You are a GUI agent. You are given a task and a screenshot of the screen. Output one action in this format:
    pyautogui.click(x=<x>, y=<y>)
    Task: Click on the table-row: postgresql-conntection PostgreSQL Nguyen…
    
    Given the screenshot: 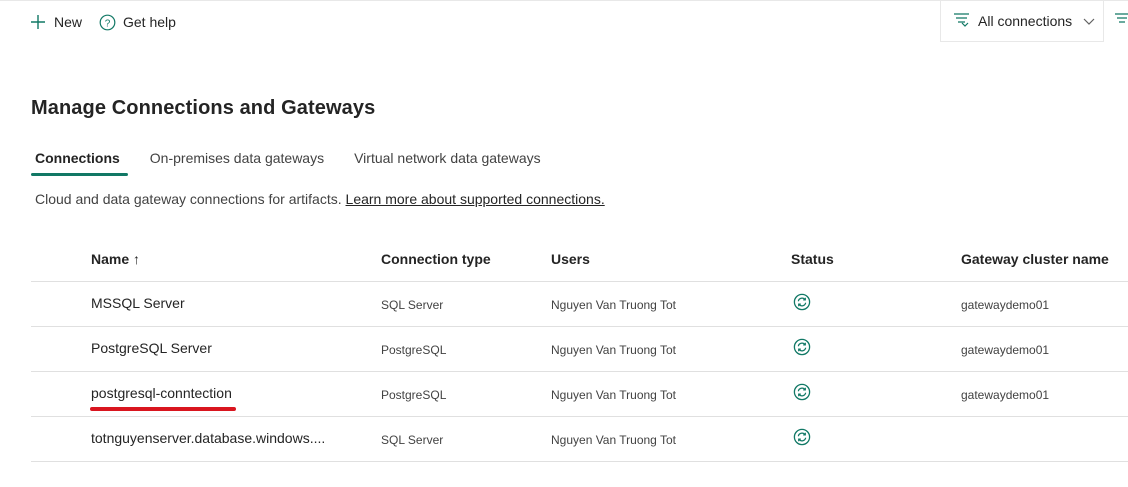 What is the action you would take?
    pyautogui.click(x=579, y=394)
    